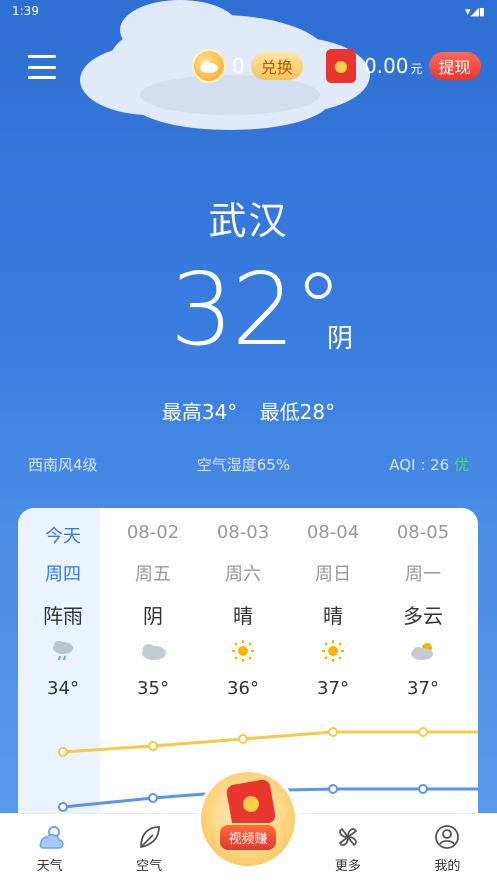  I want to click on forecast-day: 08-05 周一 多云 37°, so click(423, 605).